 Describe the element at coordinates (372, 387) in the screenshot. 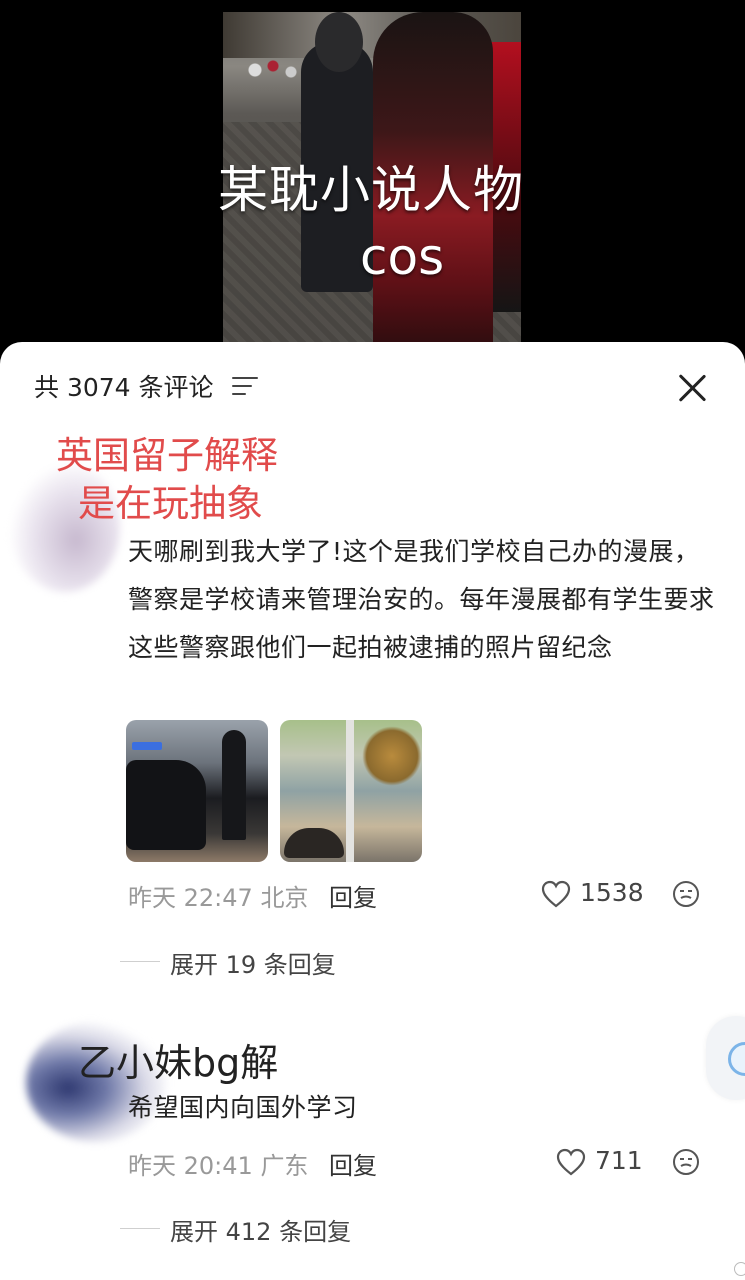

I see `comment-sheet-header: 共 3074 条评论` at that location.